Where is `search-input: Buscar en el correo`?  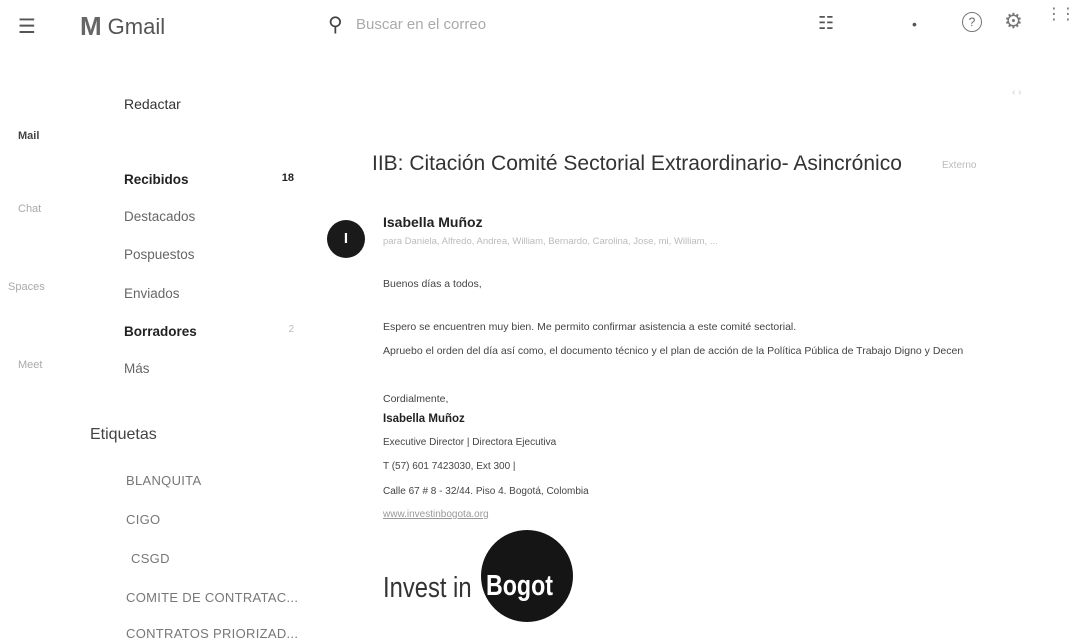 search-input: Buscar en el correo is located at coordinates (421, 24).